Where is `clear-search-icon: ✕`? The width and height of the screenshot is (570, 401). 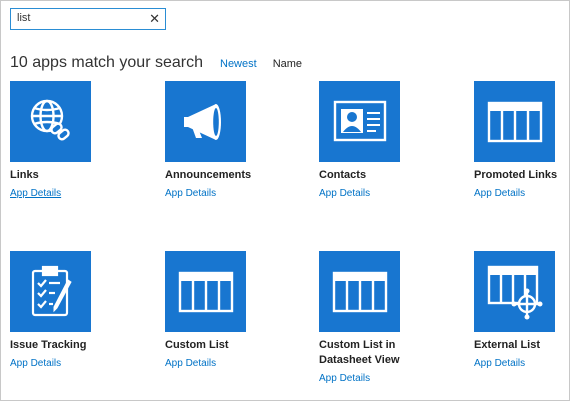 clear-search-icon: ✕ is located at coordinates (154, 19).